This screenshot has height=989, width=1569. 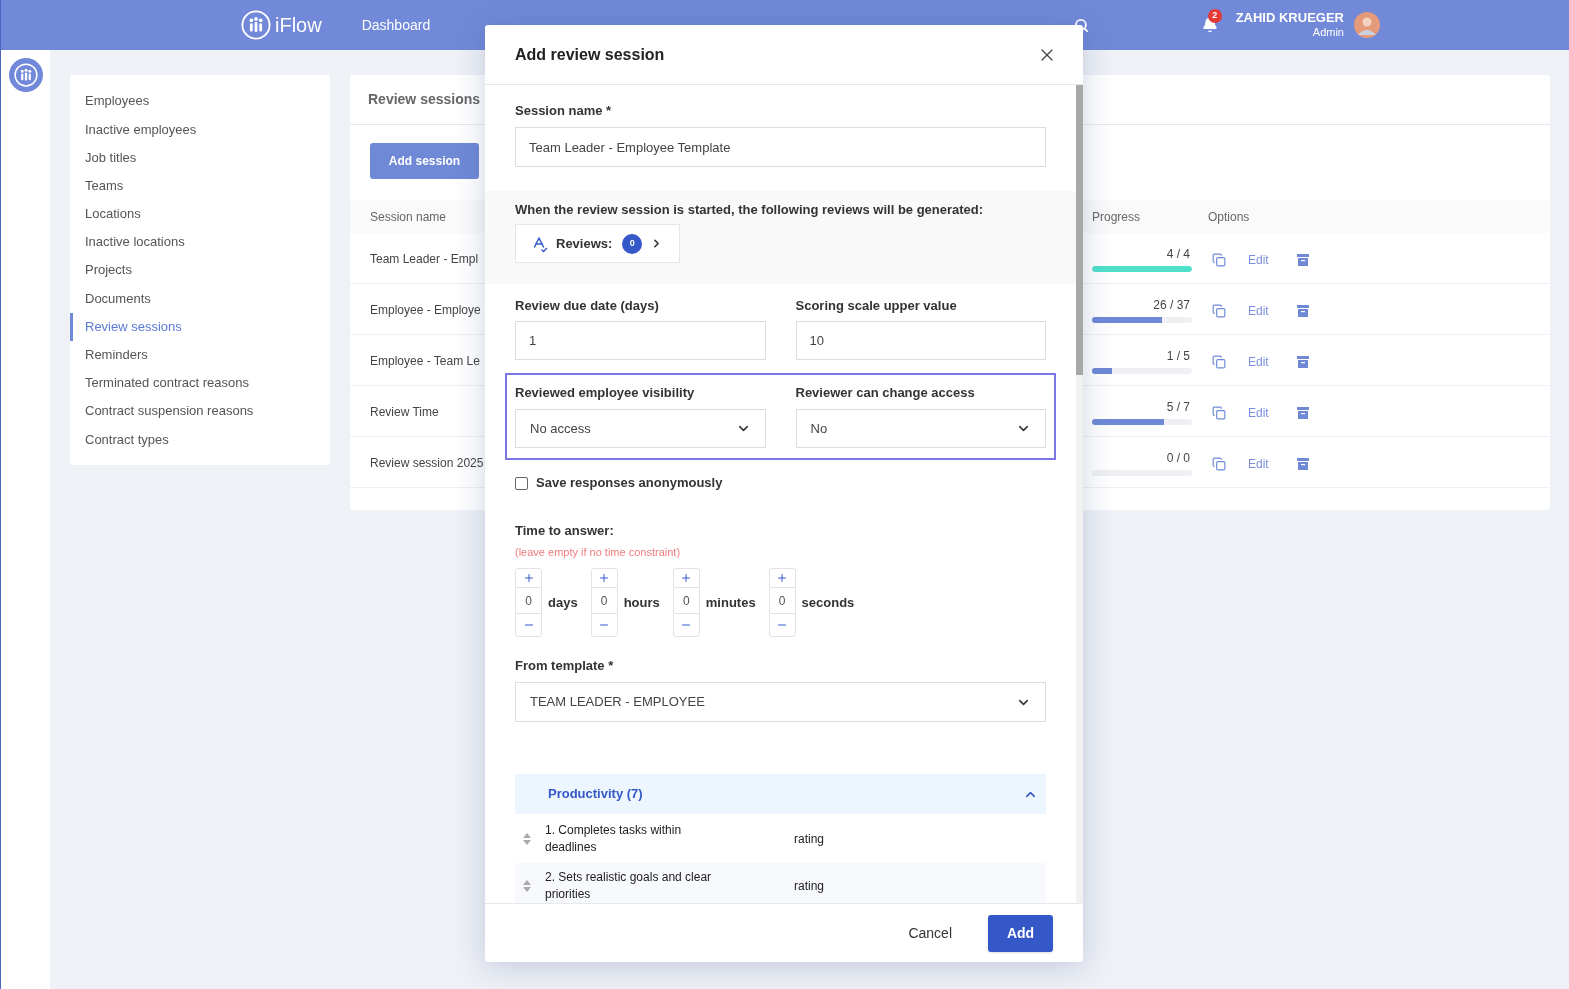 I want to click on scrollbar, so click(x=1079, y=494).